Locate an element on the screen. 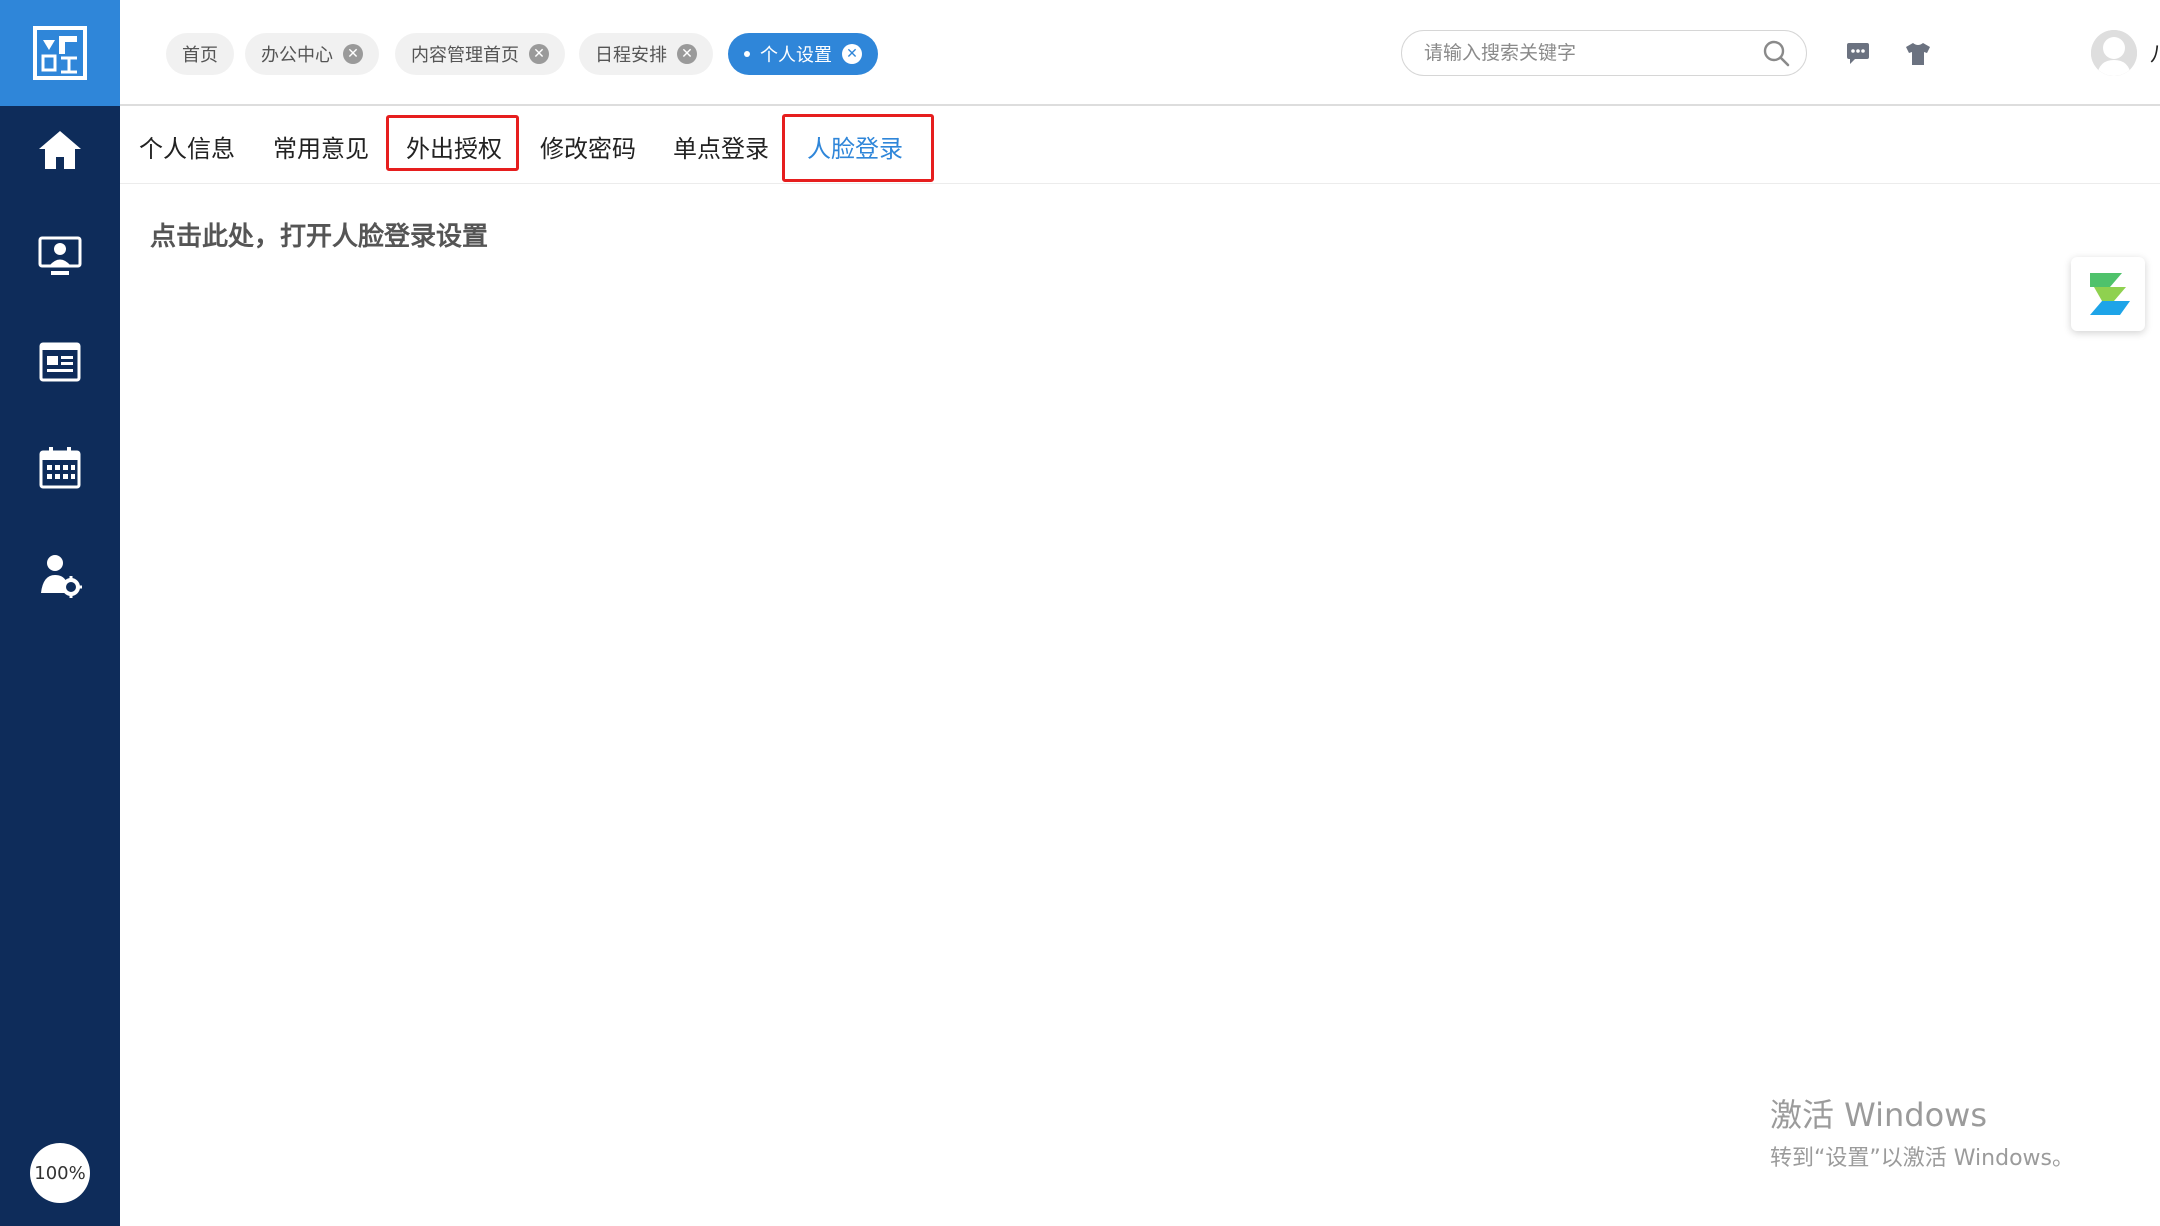  sidebar-item-home is located at coordinates (60, 150).